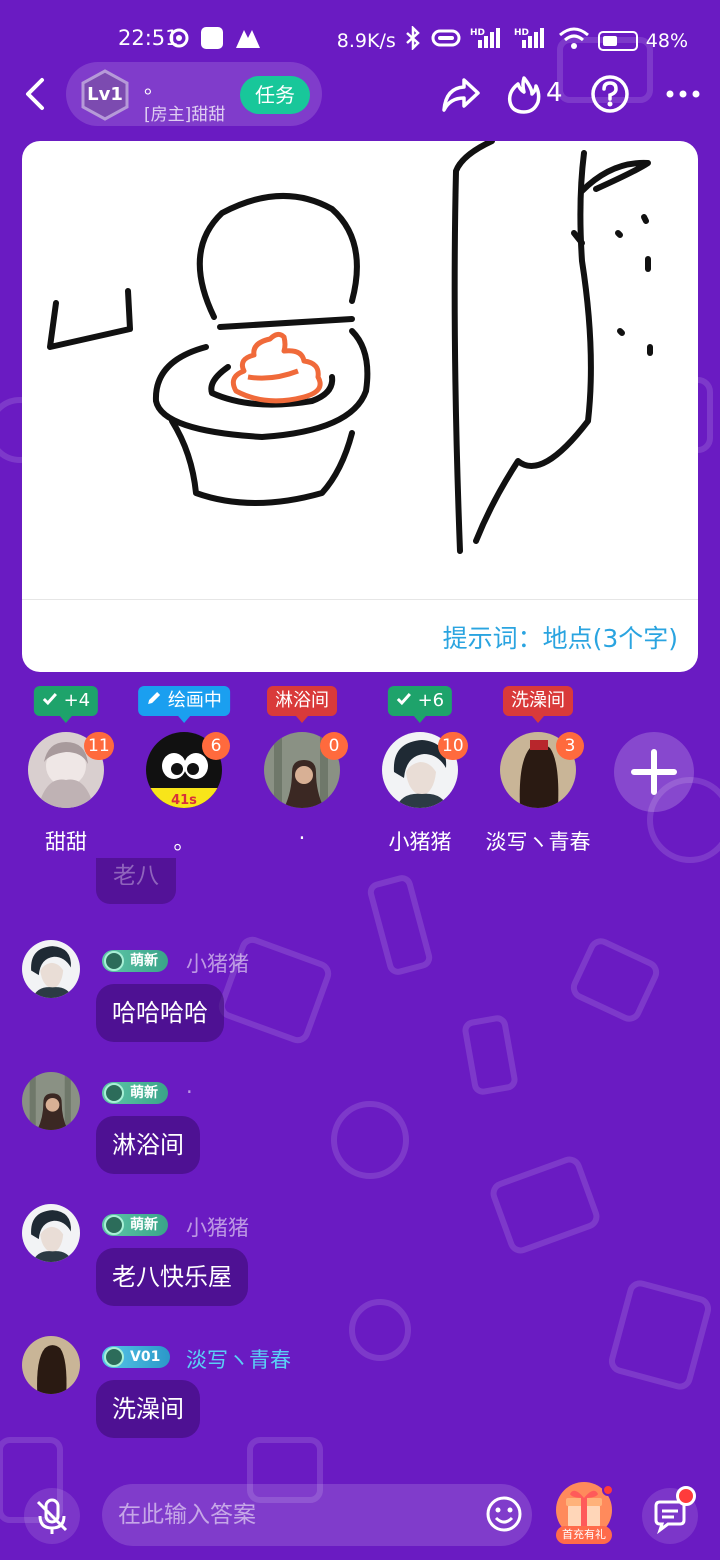 Image resolution: width=720 pixels, height=1560 pixels. Describe the element at coordinates (453, 746) in the screenshot. I see `score-badge: 10` at that location.